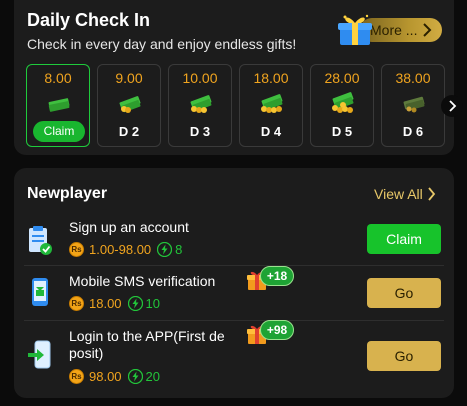  I want to click on task-reward: Rs 98.00 20, so click(114, 376).